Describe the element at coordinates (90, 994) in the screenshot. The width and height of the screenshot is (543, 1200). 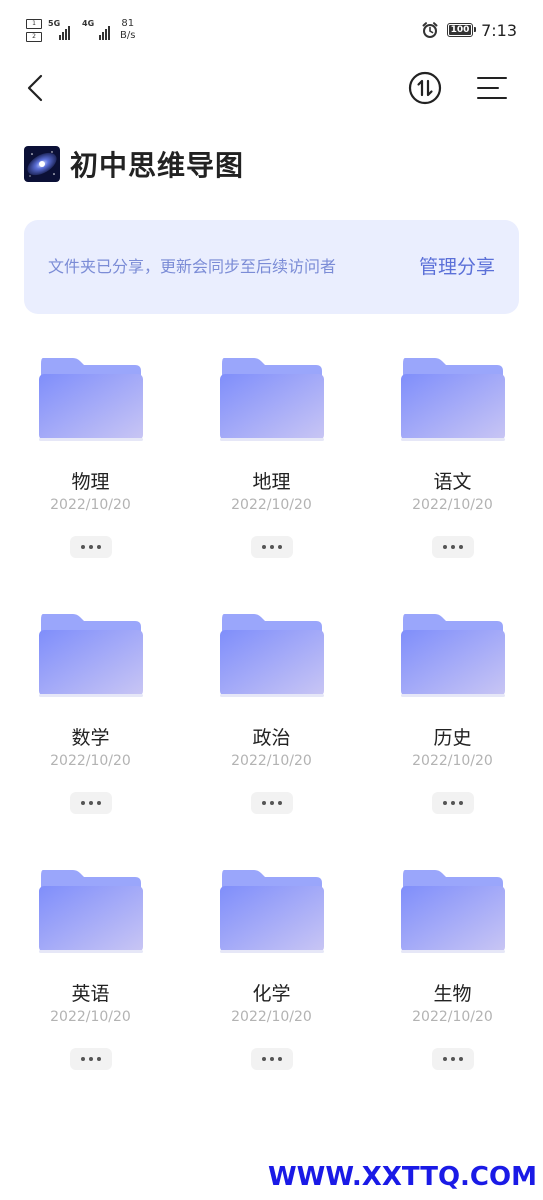
I see `folder-name: 英语` at that location.